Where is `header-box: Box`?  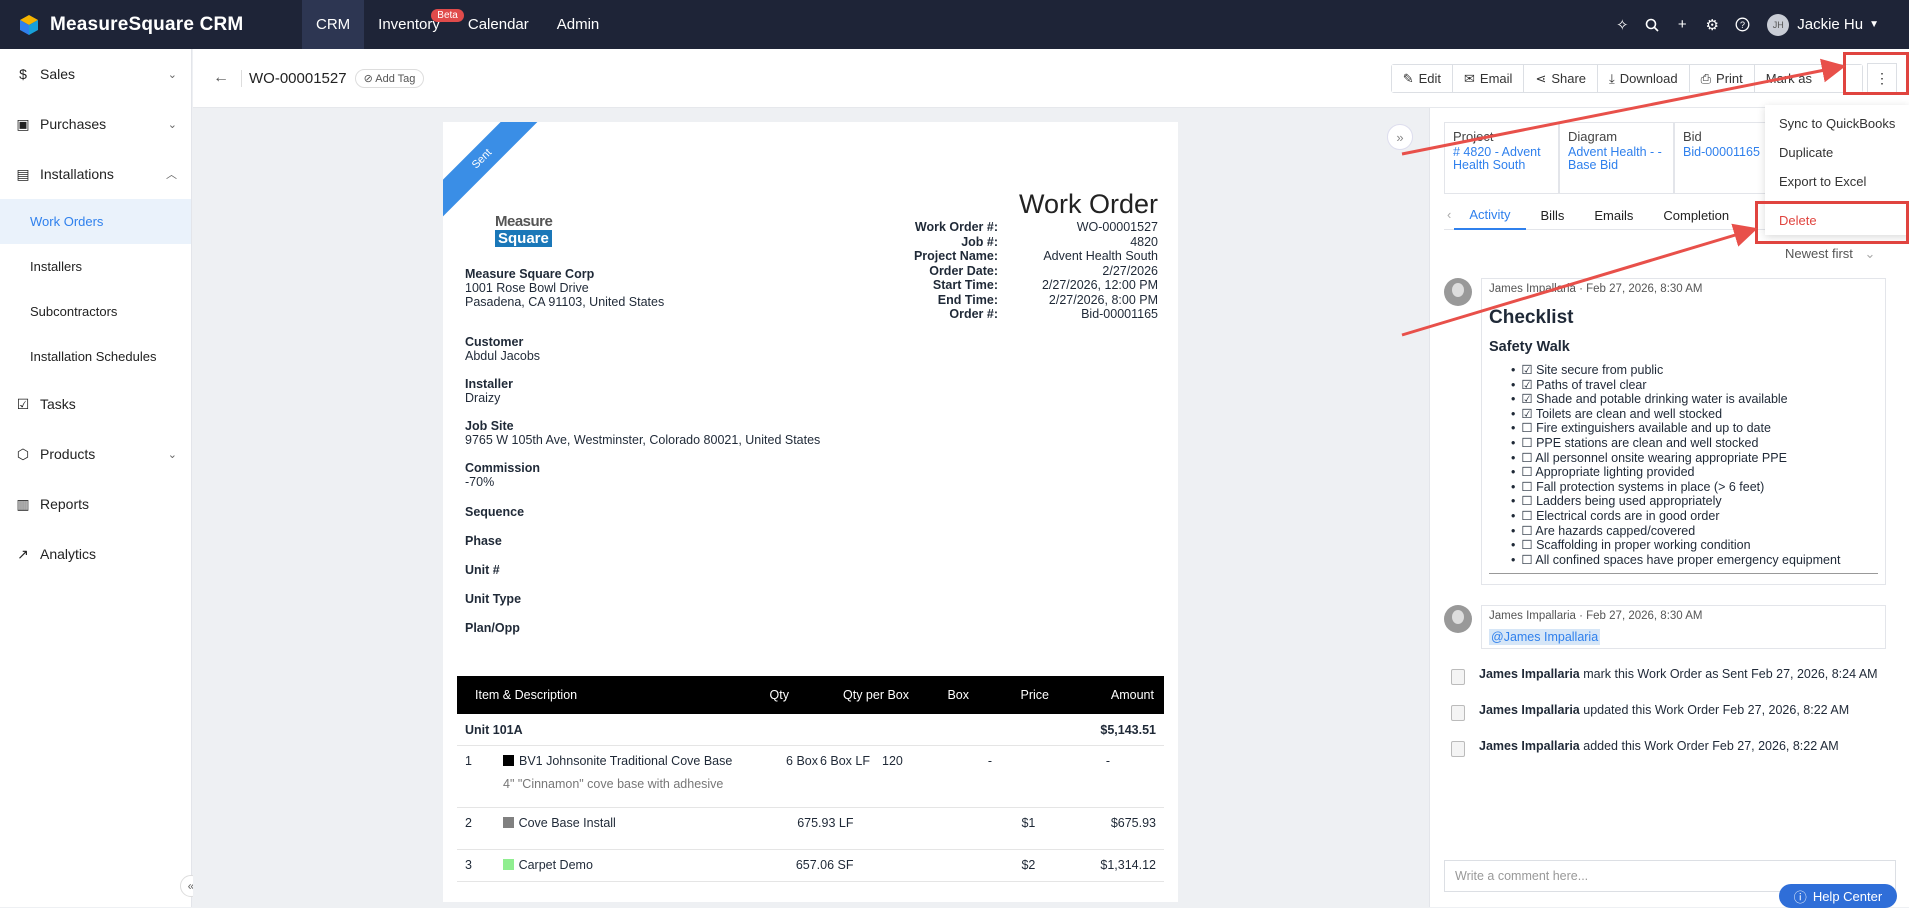
header-box: Box is located at coordinates (958, 695).